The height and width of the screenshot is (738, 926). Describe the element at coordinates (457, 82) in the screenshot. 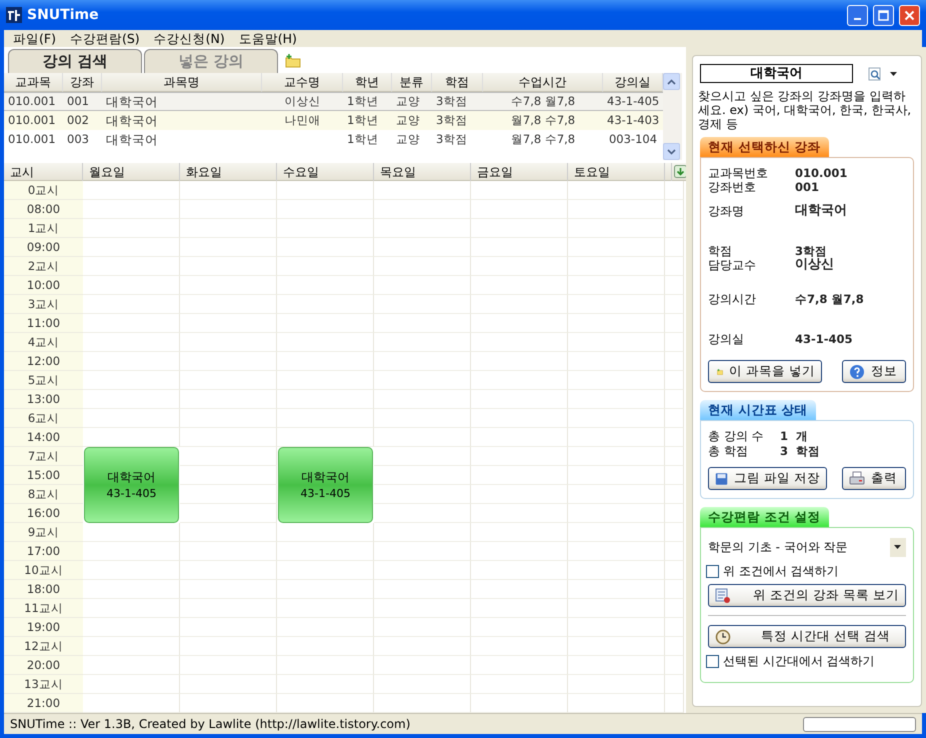

I see `column-header: 학점` at that location.